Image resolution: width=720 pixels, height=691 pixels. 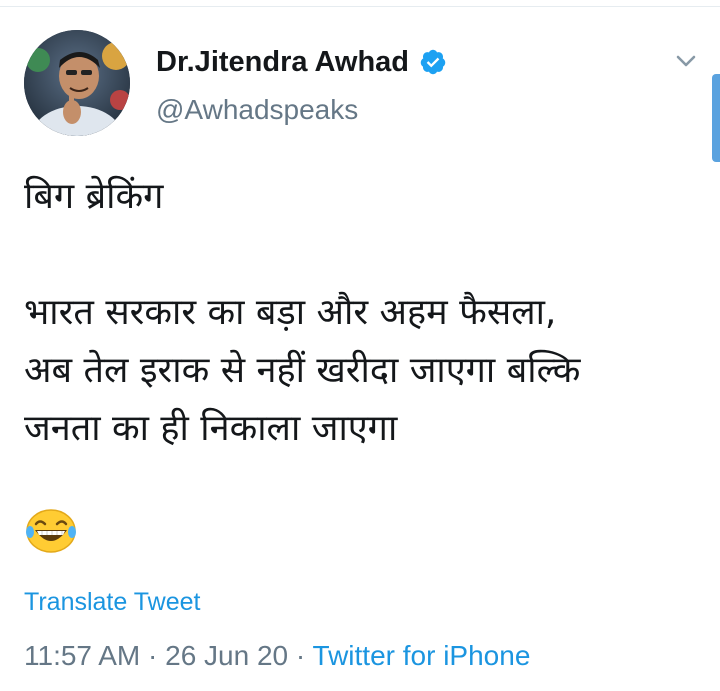 I want to click on avatar, so click(x=77, y=83).